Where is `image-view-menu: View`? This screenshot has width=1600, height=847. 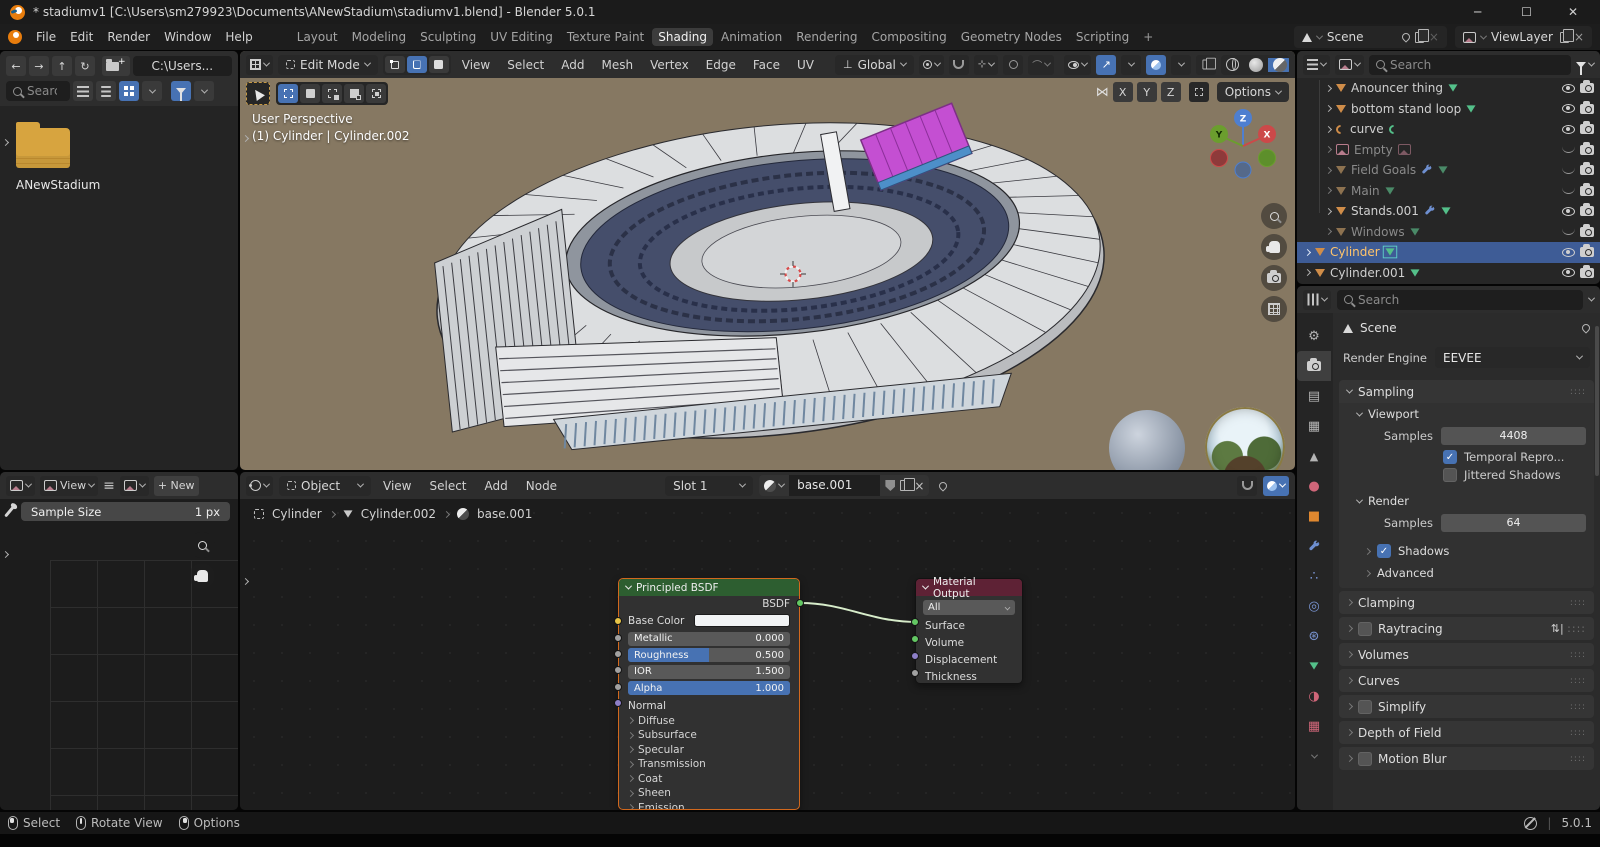
image-view-menu: View is located at coordinates (69, 485).